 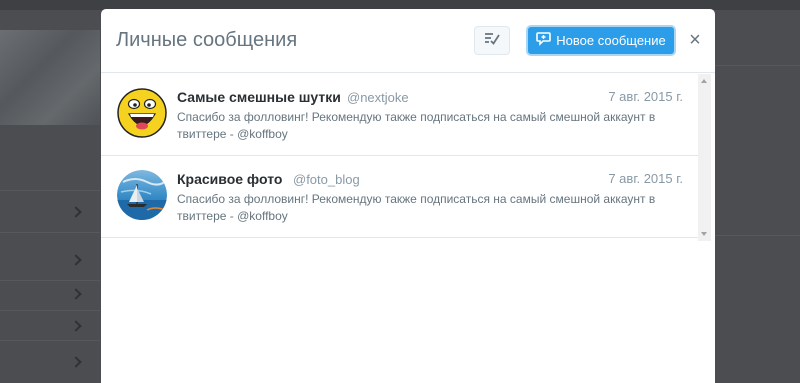 I want to click on new-message-button: Новое сообщение, so click(x=601, y=40).